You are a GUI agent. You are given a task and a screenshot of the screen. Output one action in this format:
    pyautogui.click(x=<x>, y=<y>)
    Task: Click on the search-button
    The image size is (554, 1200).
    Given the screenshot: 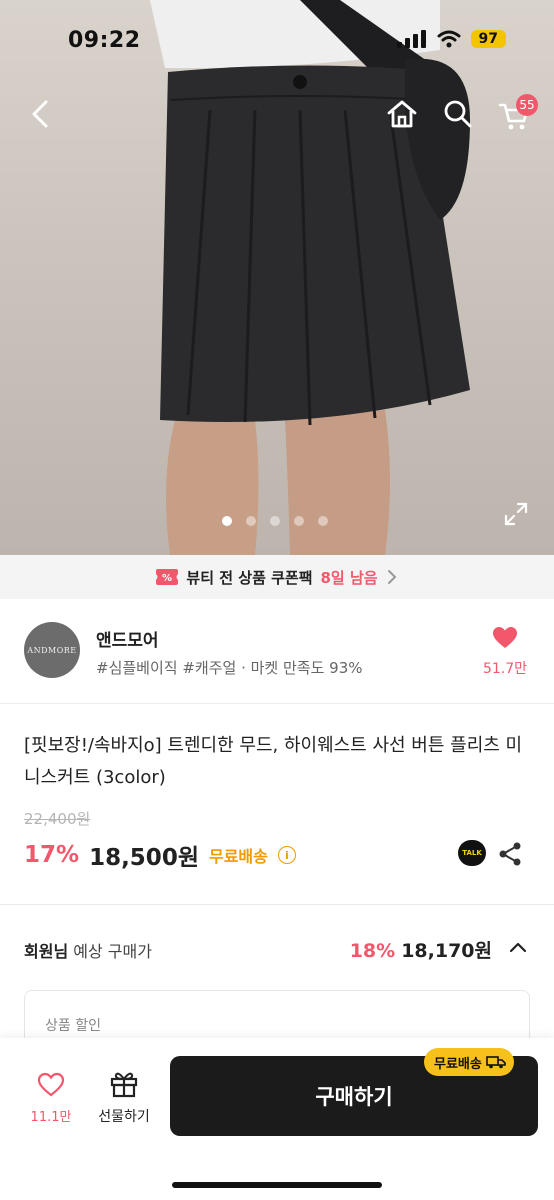 What is the action you would take?
    pyautogui.click(x=458, y=114)
    